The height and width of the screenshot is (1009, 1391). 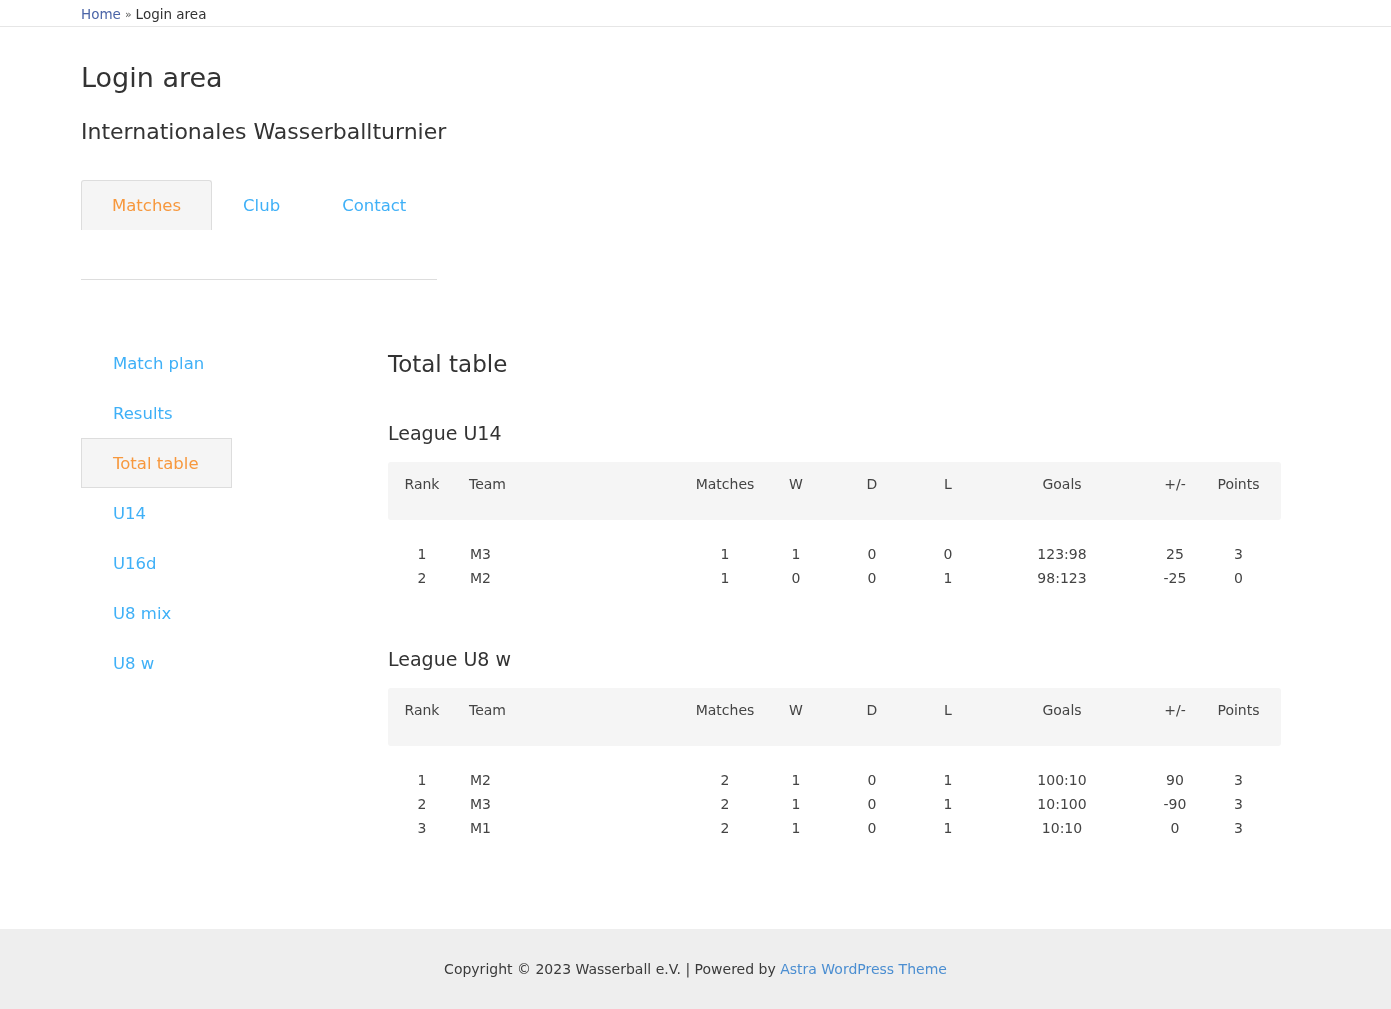 I want to click on sidebar-item: Total table, so click(x=156, y=463).